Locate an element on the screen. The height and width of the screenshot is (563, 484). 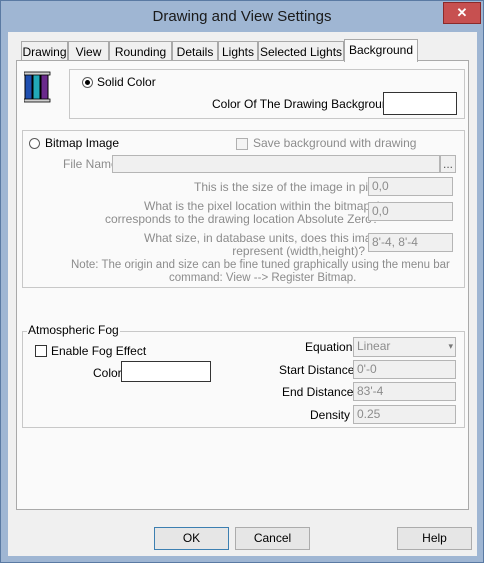
background-color-label: Color Of The Drawing Background is located at coordinates (304, 104).